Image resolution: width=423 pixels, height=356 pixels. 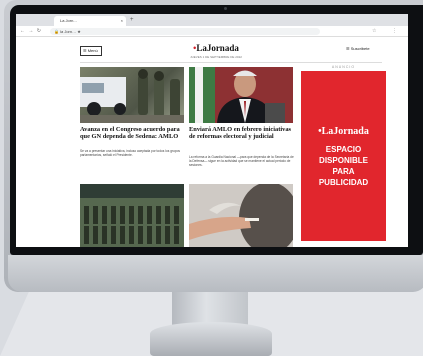 What do you see at coordinates (231, 62) in the screenshot?
I see `header-divider` at bounding box center [231, 62].